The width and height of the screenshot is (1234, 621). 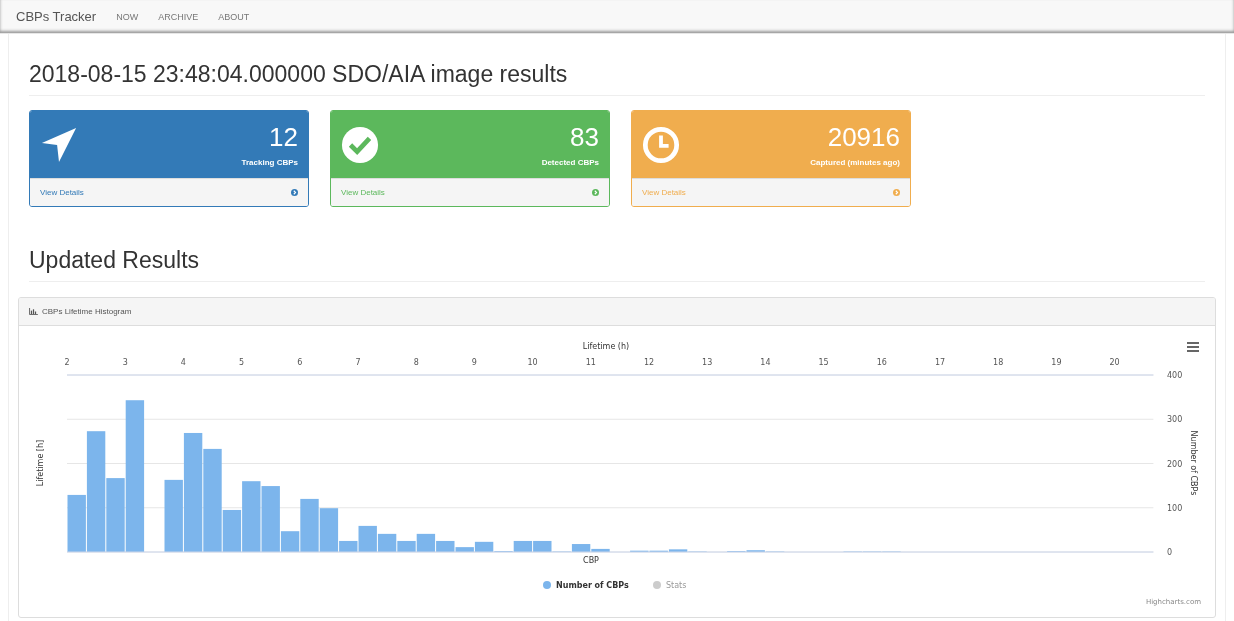 What do you see at coordinates (1175, 464) in the screenshot?
I see `y-tick-label: 200` at bounding box center [1175, 464].